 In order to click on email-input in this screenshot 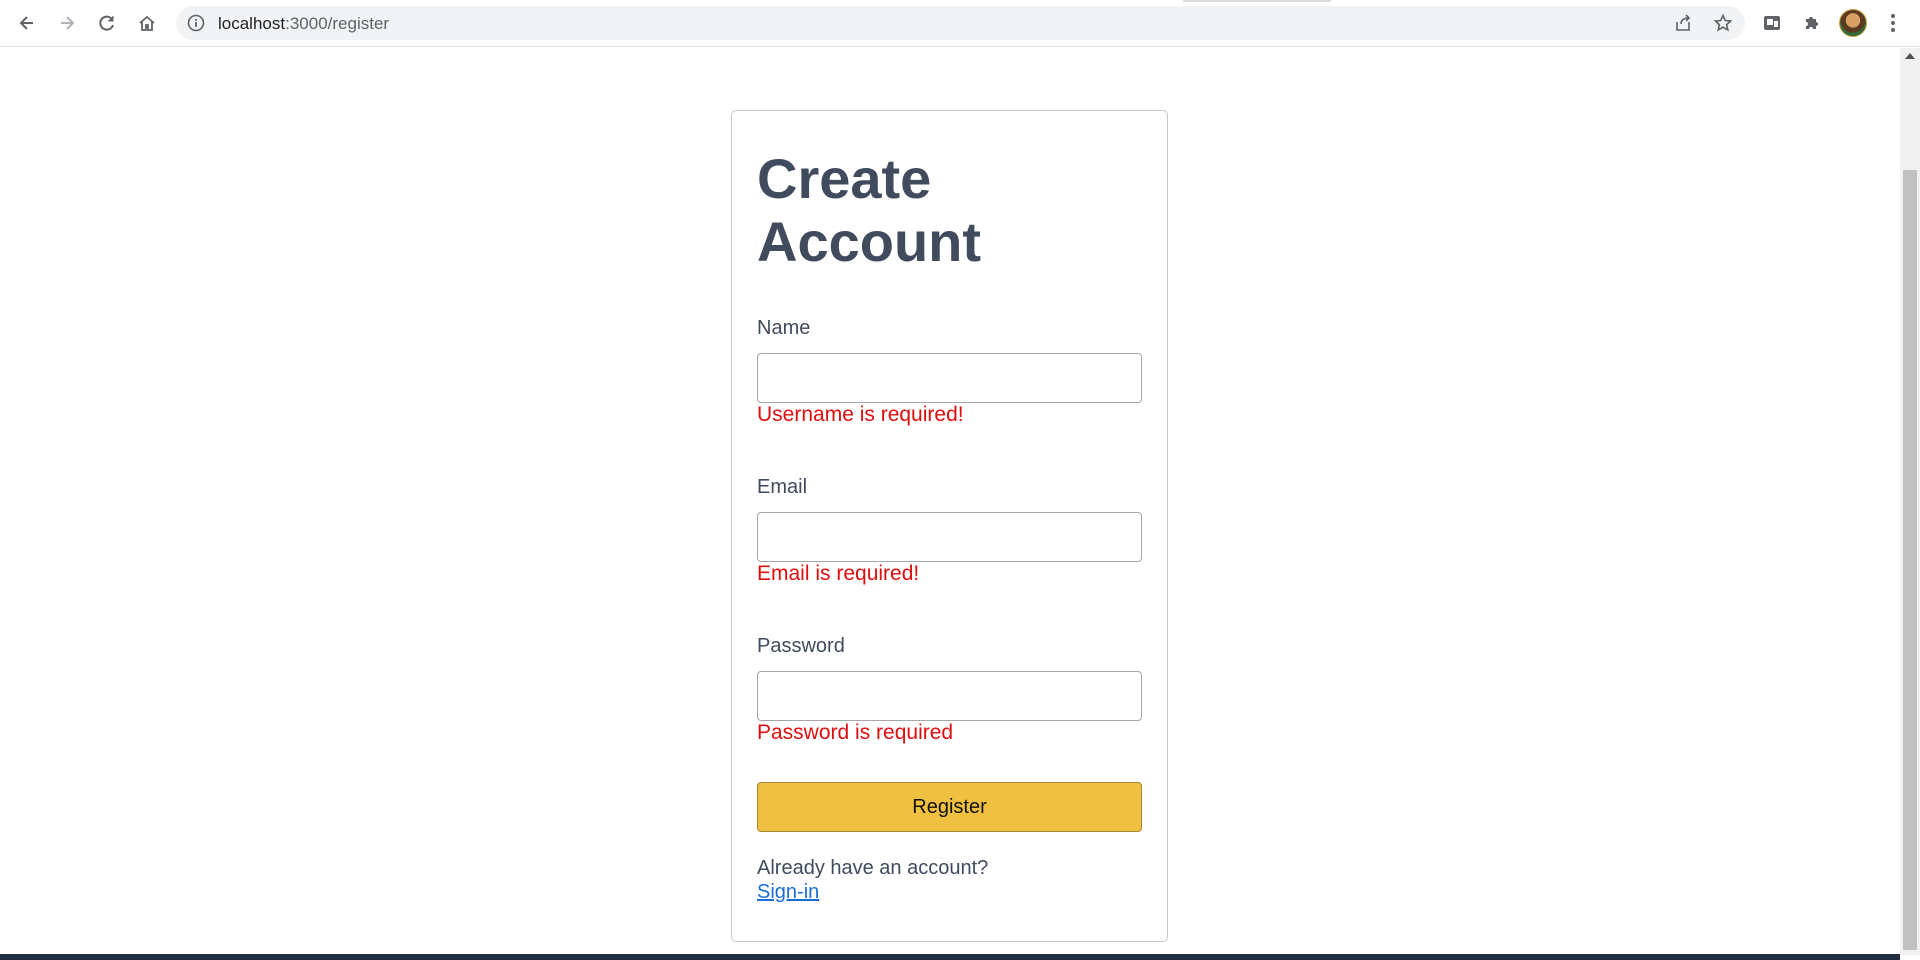, I will do `click(949, 537)`.